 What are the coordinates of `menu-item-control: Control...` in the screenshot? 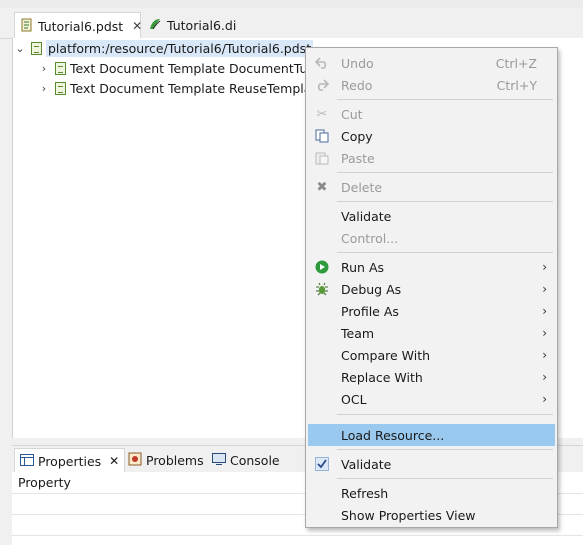 It's located at (431, 238).